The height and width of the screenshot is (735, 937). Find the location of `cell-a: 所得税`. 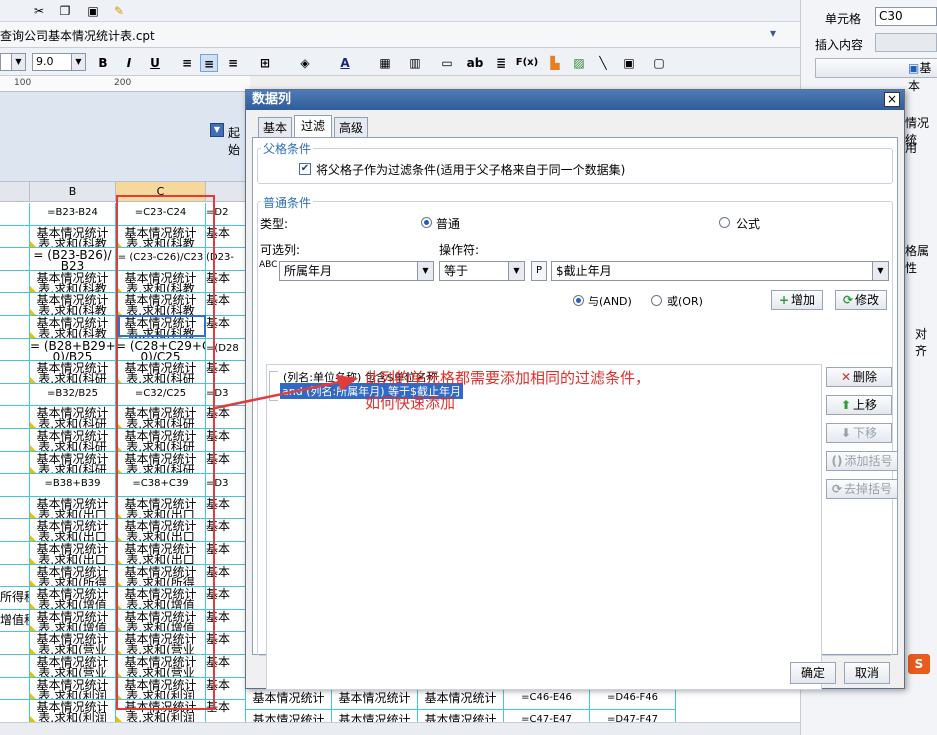

cell-a: 所得税 is located at coordinates (15, 598).